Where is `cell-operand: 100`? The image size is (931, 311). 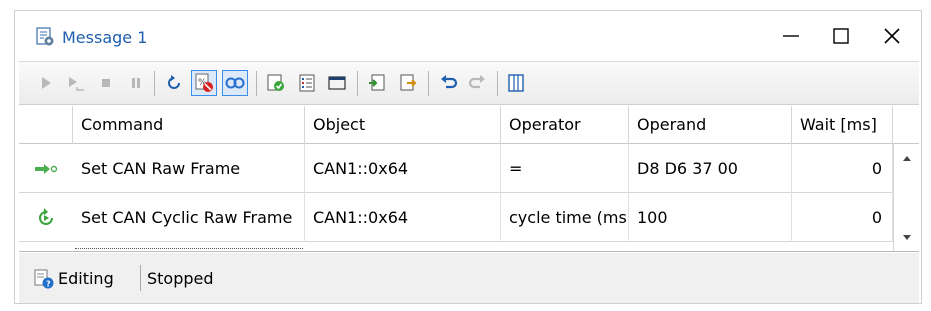 cell-operand: 100 is located at coordinates (710, 217).